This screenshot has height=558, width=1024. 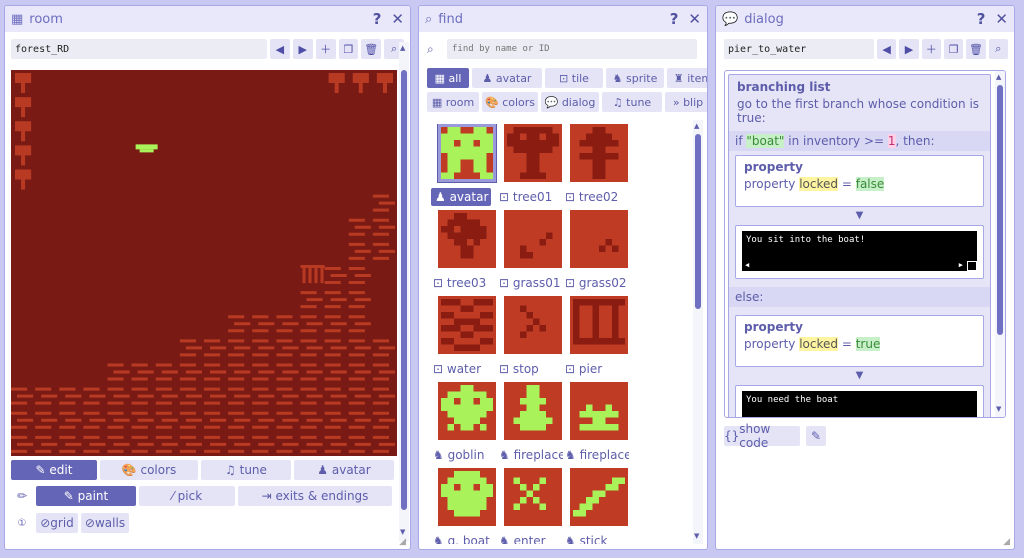 What do you see at coordinates (687, 78) in the screenshot?
I see `filter-item: ♜ item` at bounding box center [687, 78].